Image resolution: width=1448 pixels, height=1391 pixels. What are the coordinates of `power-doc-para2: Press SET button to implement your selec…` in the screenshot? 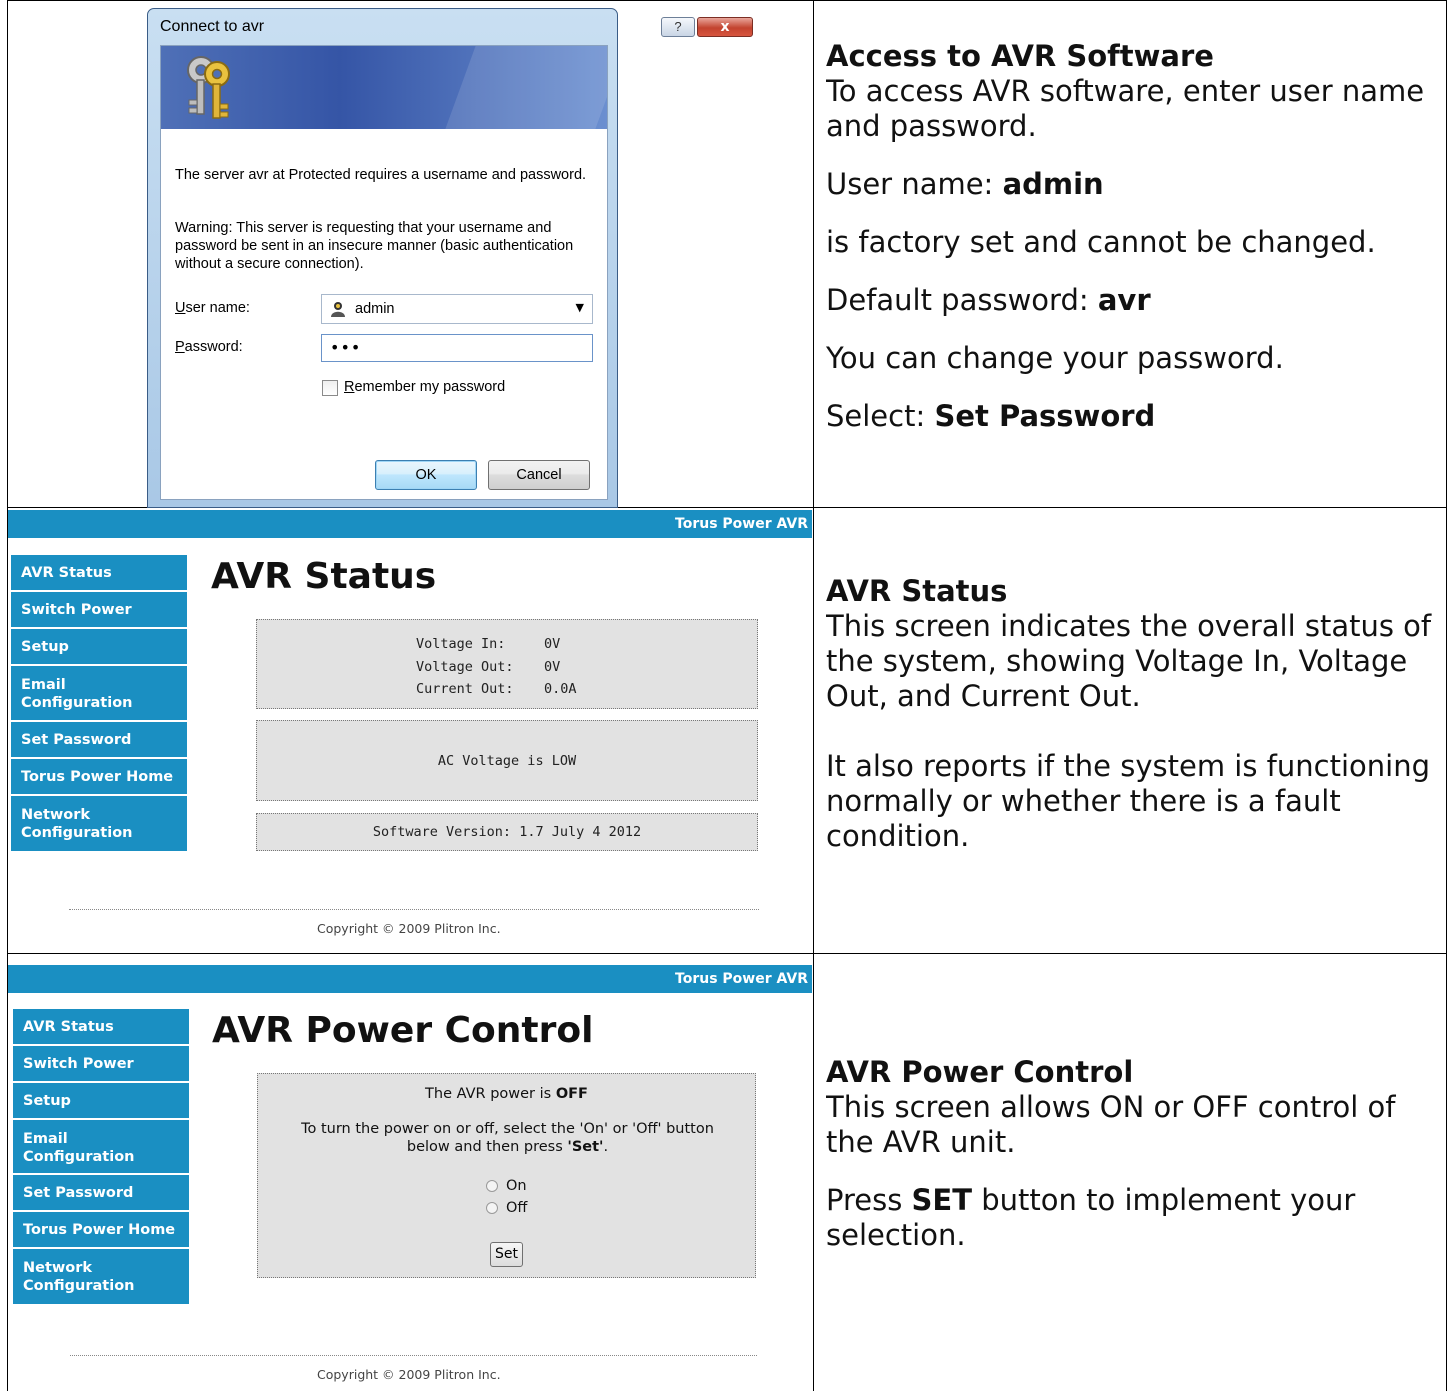 It's located at (1091, 1217).